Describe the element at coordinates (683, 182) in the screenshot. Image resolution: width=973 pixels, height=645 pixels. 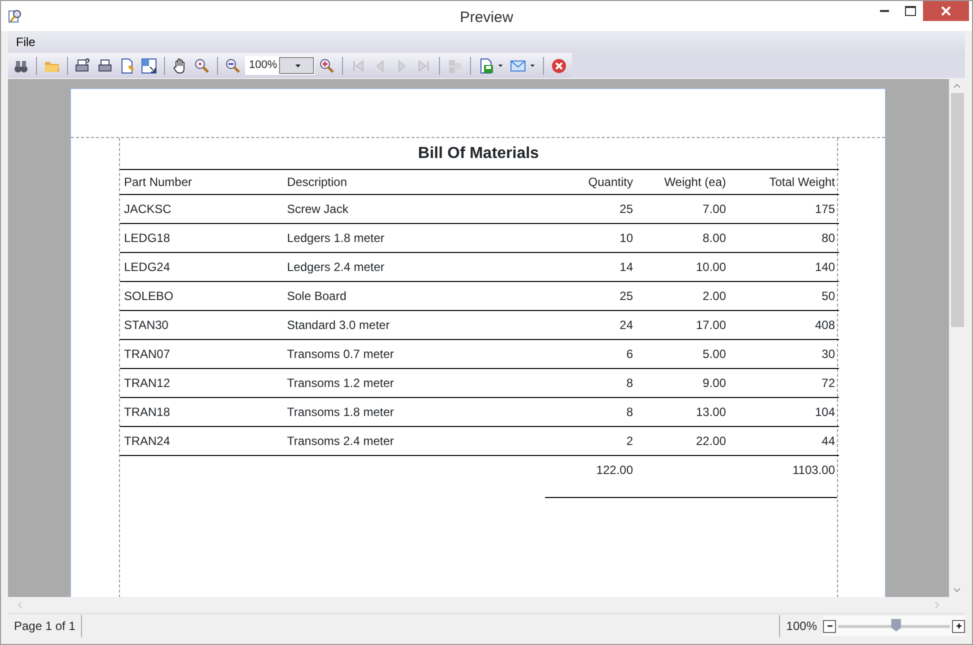
I see `column-header: Weight (ea)` at that location.